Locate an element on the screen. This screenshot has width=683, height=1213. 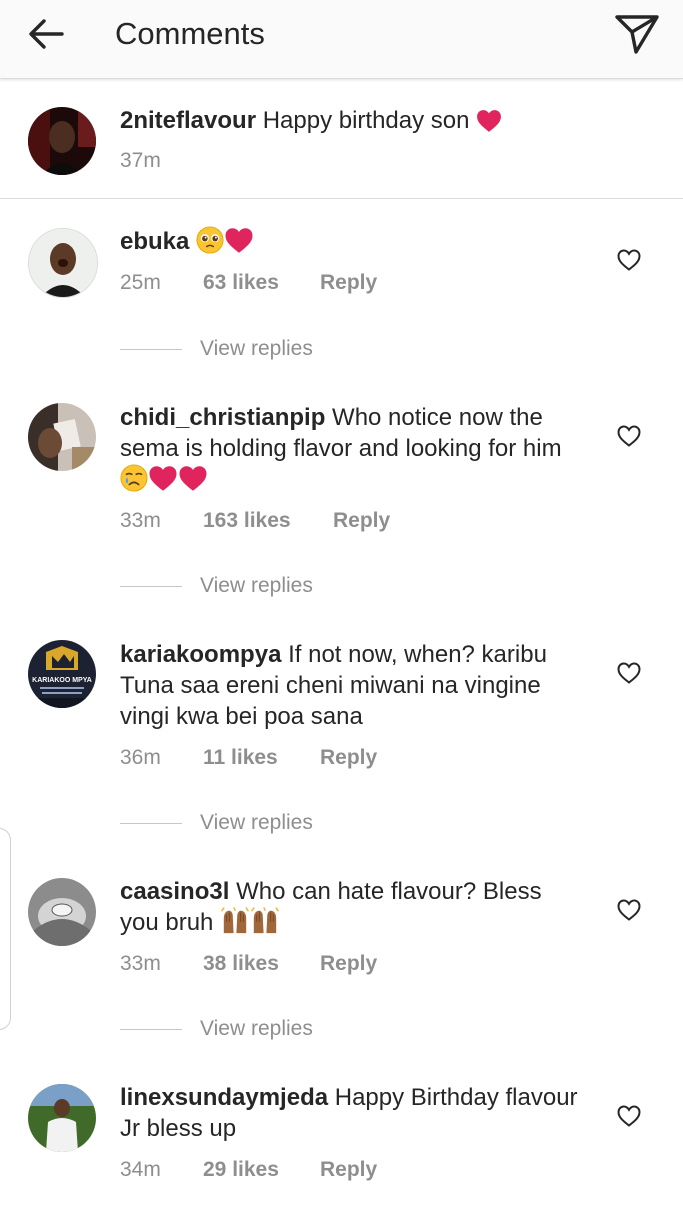
send-icon is located at coordinates (637, 34).